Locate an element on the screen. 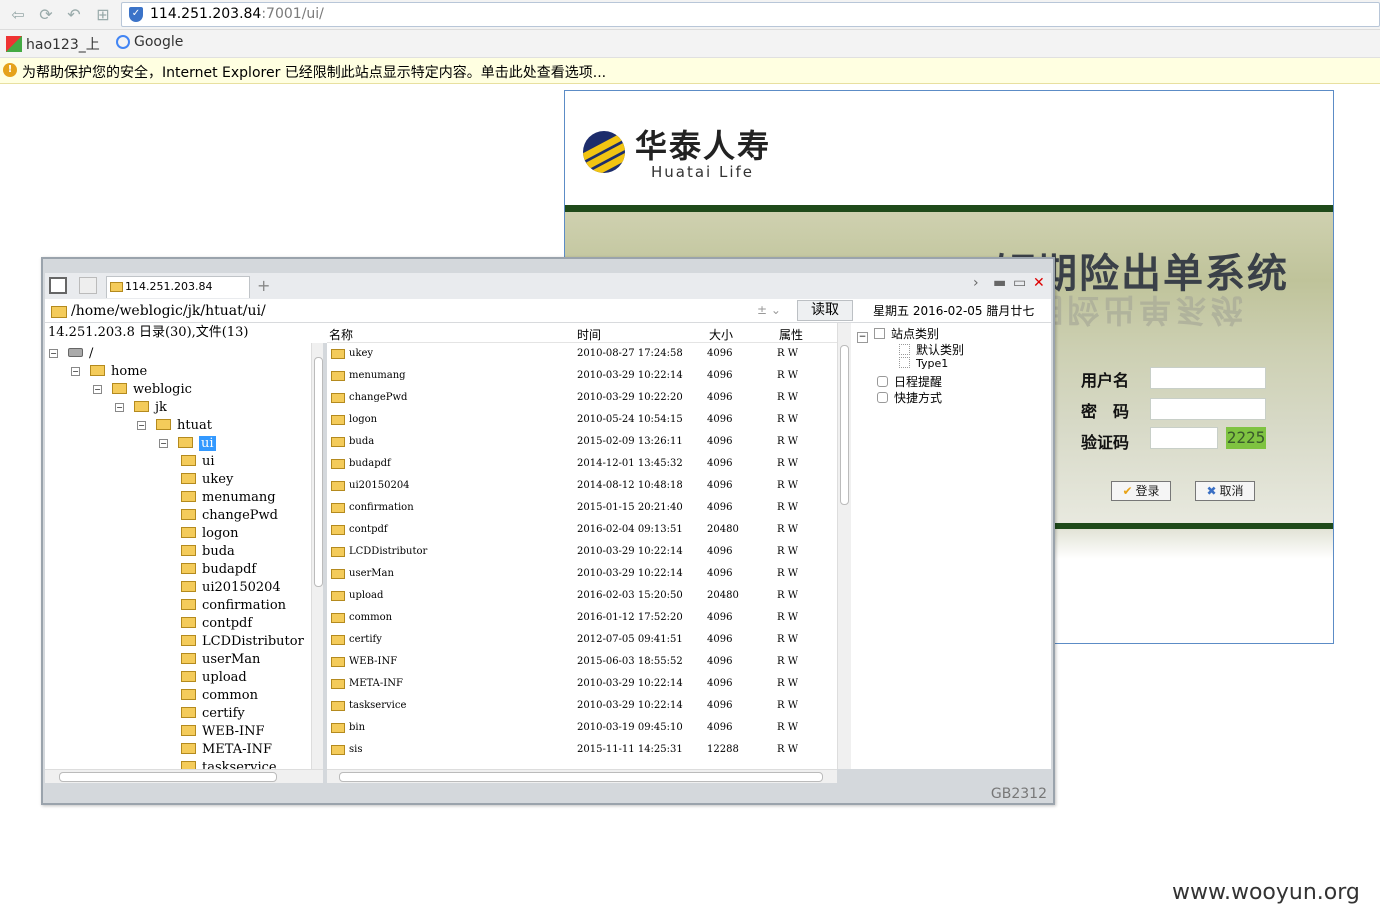  tree-item: taskservice is located at coordinates (229, 764).